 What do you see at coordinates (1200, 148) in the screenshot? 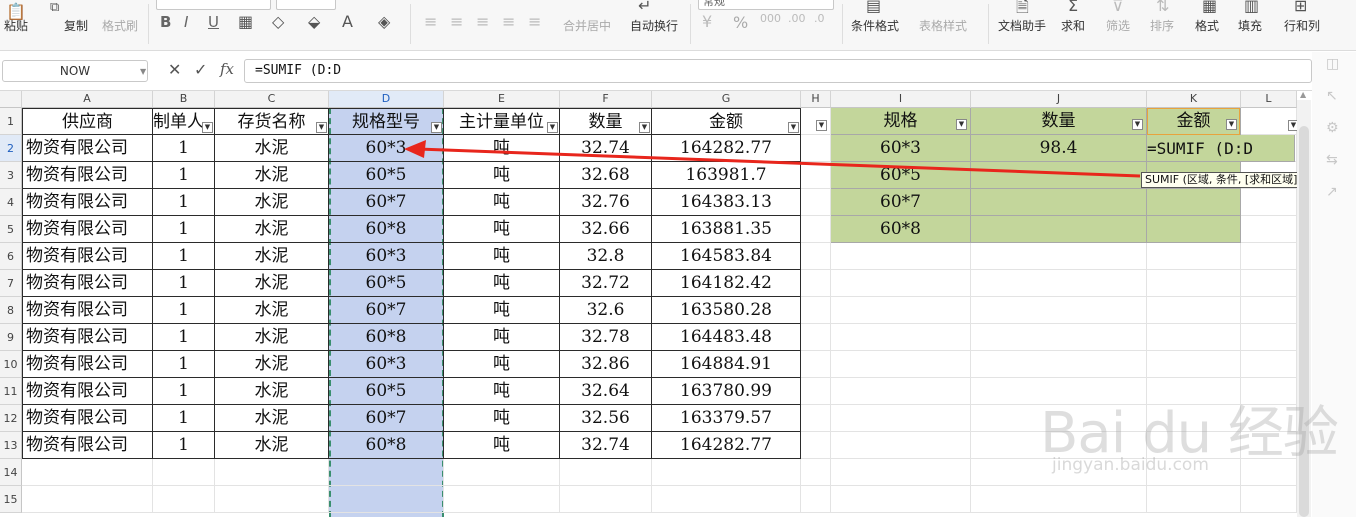
I see `formula-in-cell-text: =SUMIF (D:D` at bounding box center [1200, 148].